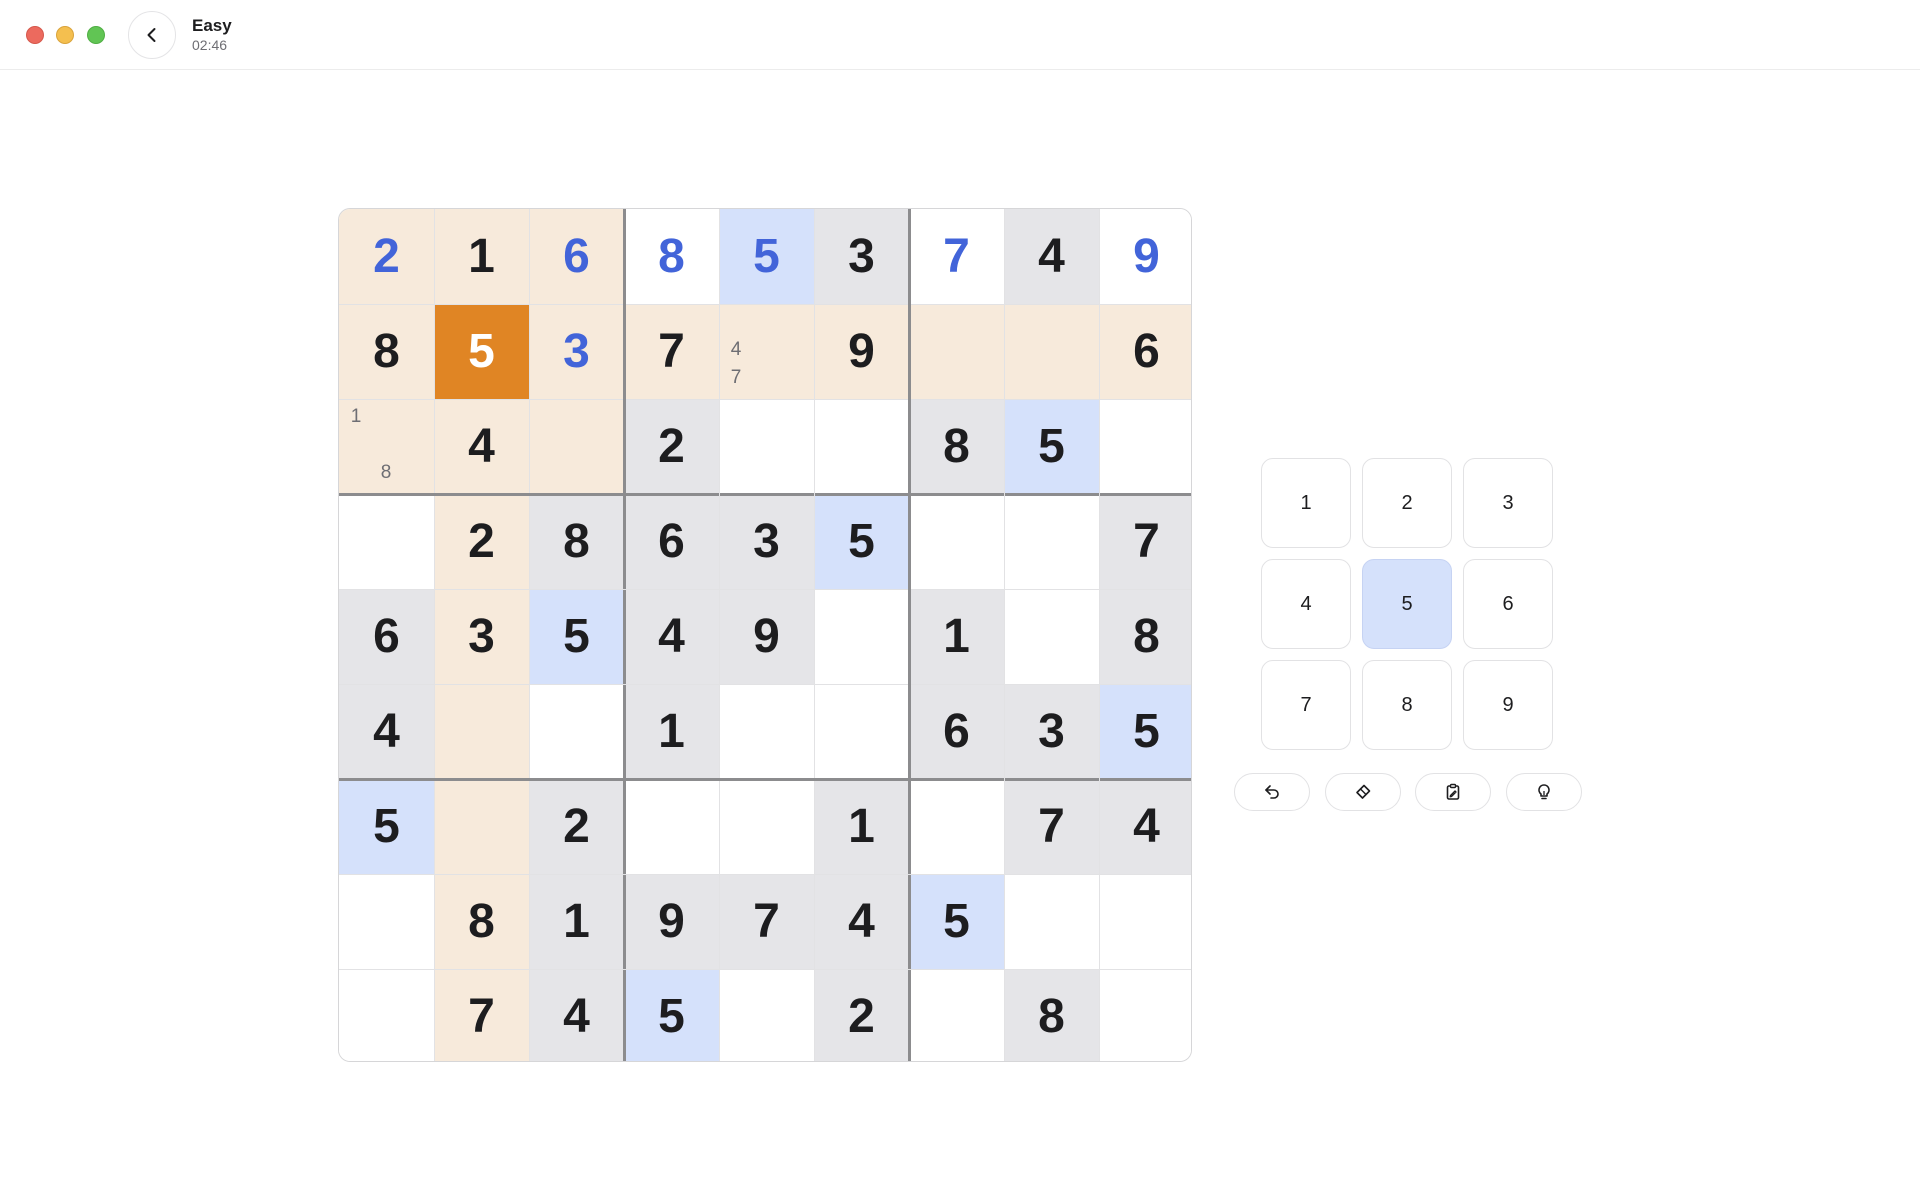 The width and height of the screenshot is (1920, 1200). Describe the element at coordinates (1306, 705) in the screenshot. I see `number-button-7: 7` at that location.